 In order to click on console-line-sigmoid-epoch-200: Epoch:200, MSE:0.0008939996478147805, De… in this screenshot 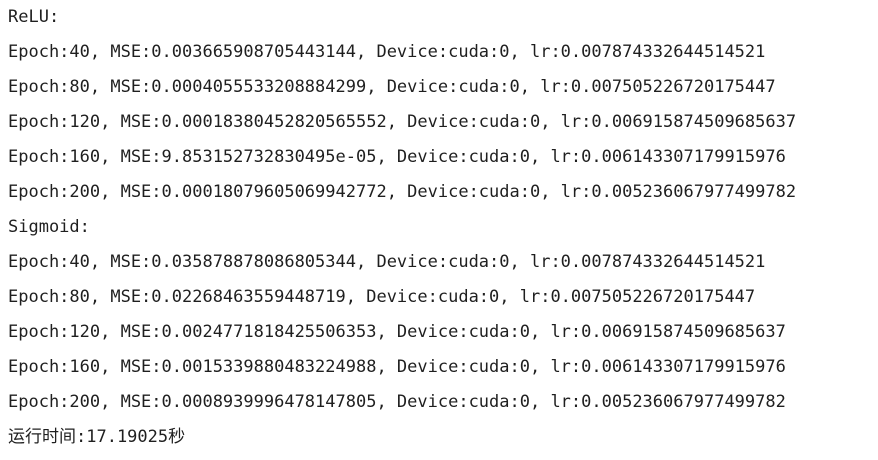, I will do `click(397, 402)`.